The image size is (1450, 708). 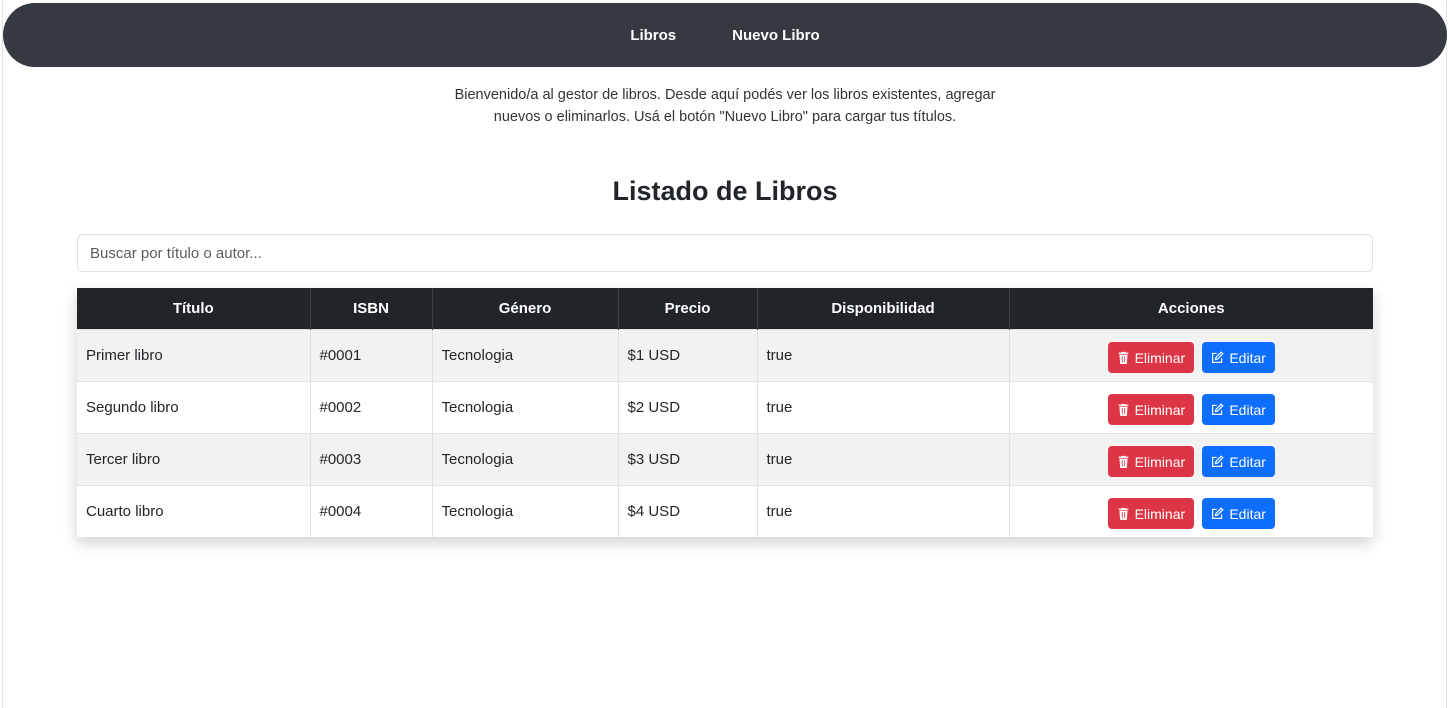 I want to click on cell-precio: $4 USD, so click(x=688, y=511).